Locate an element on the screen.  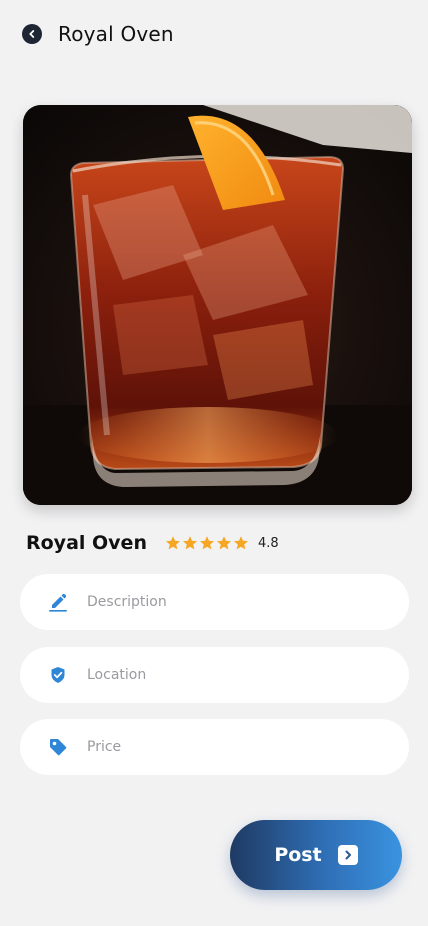
chevron-left-icon is located at coordinates (32, 34).